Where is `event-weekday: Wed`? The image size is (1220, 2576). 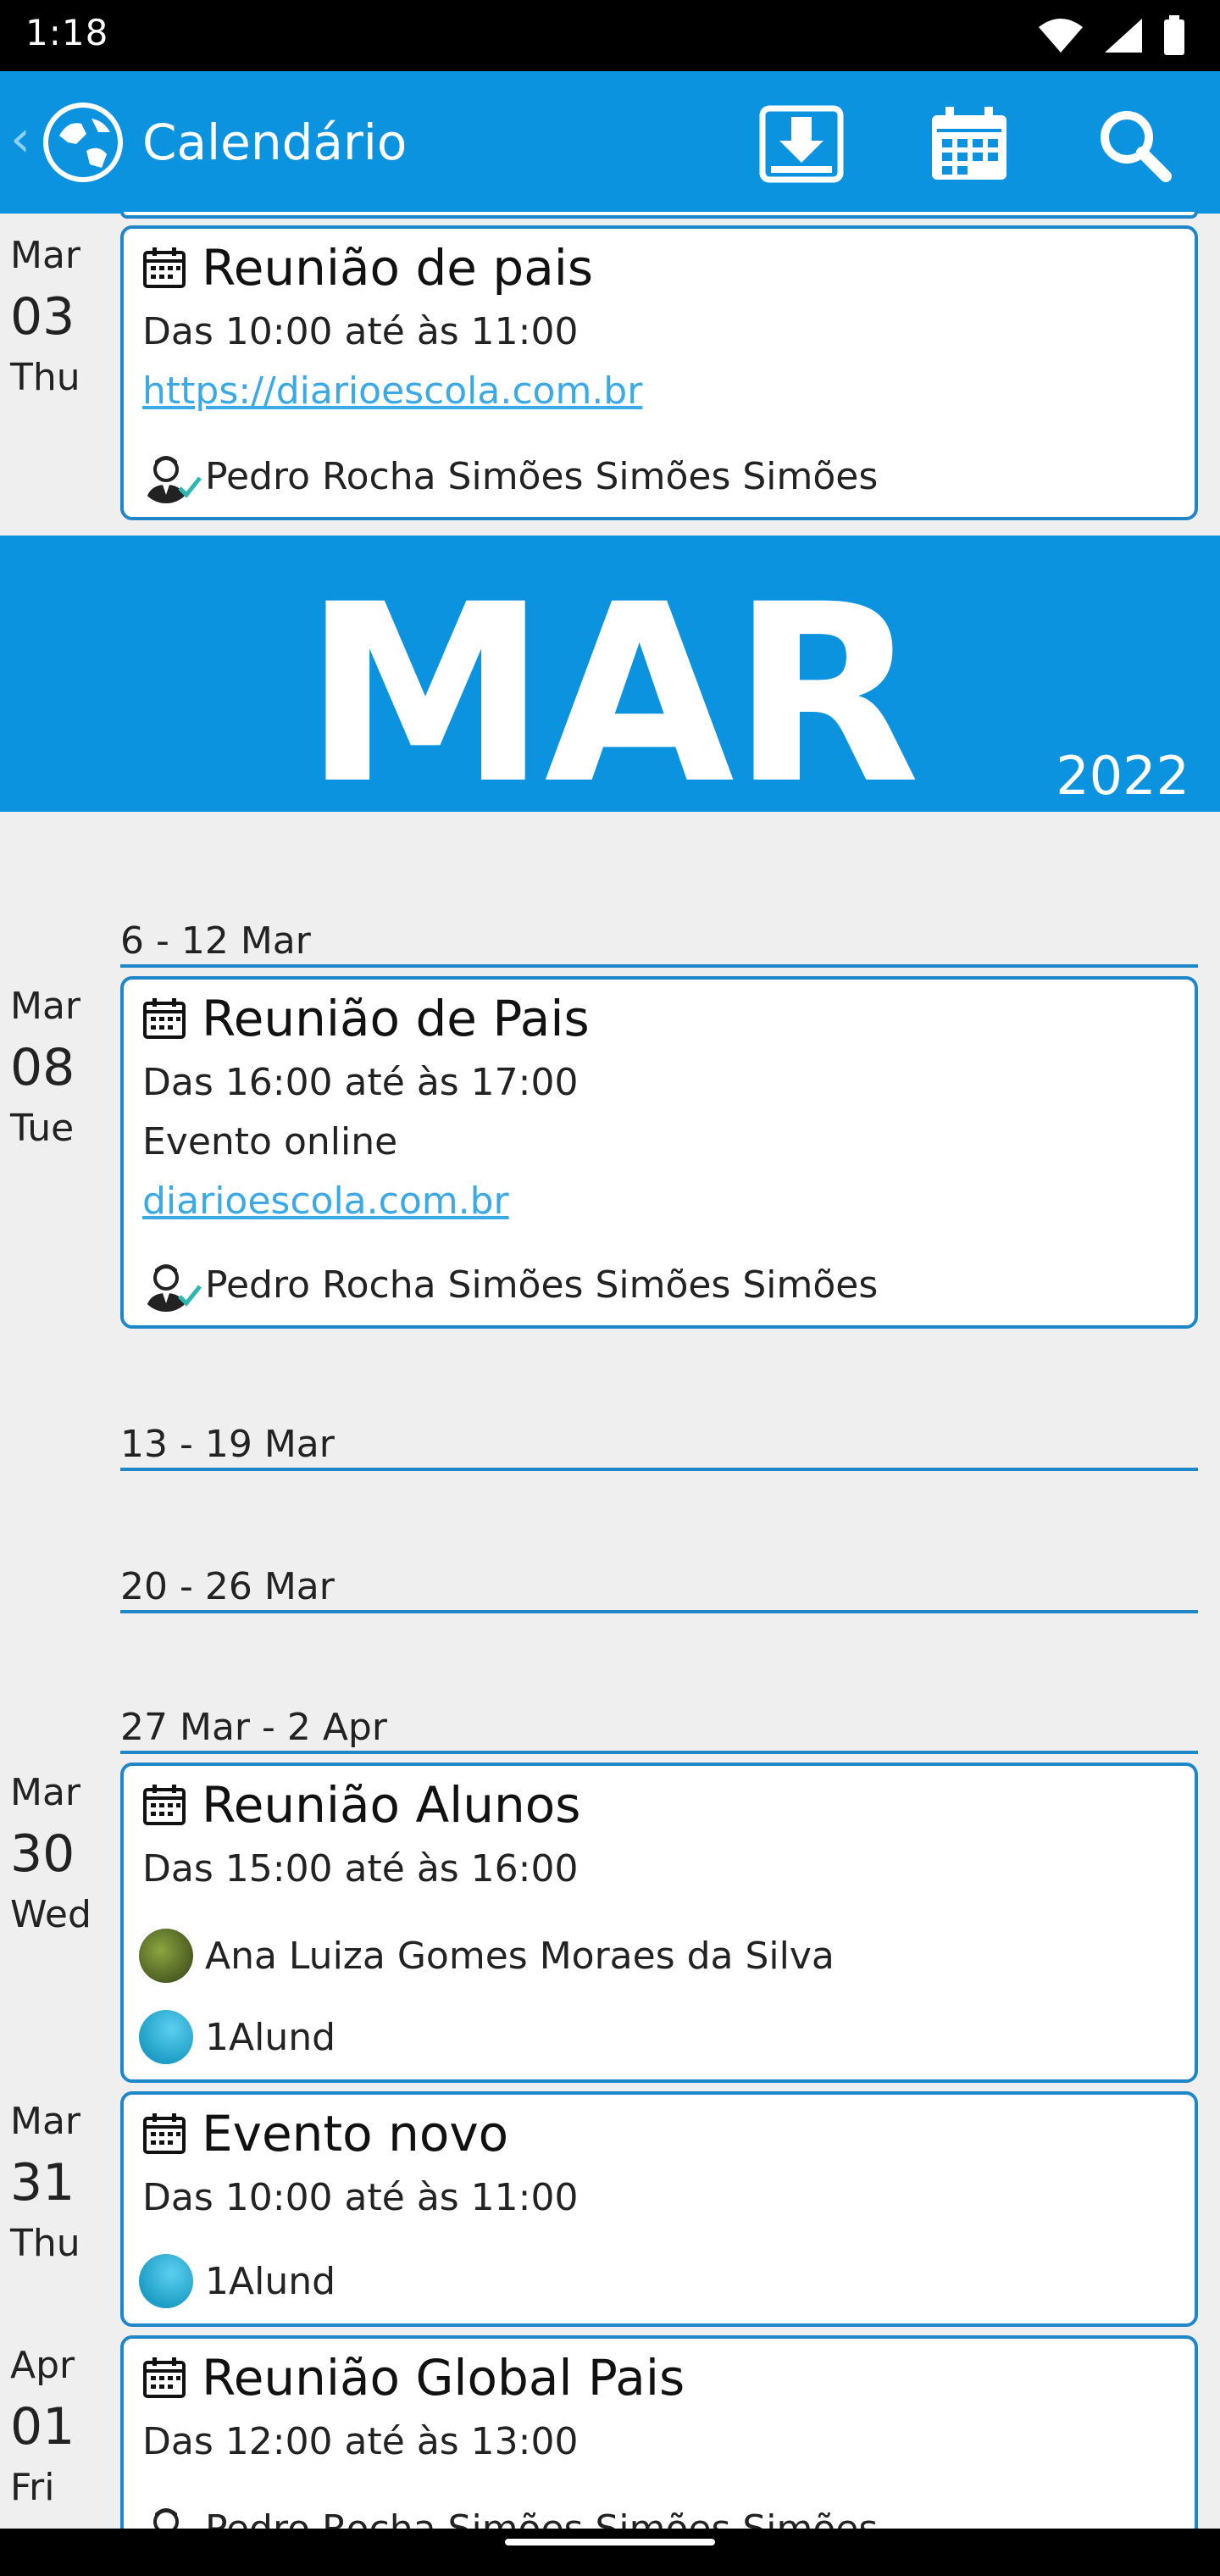 event-weekday: Wed is located at coordinates (51, 1914).